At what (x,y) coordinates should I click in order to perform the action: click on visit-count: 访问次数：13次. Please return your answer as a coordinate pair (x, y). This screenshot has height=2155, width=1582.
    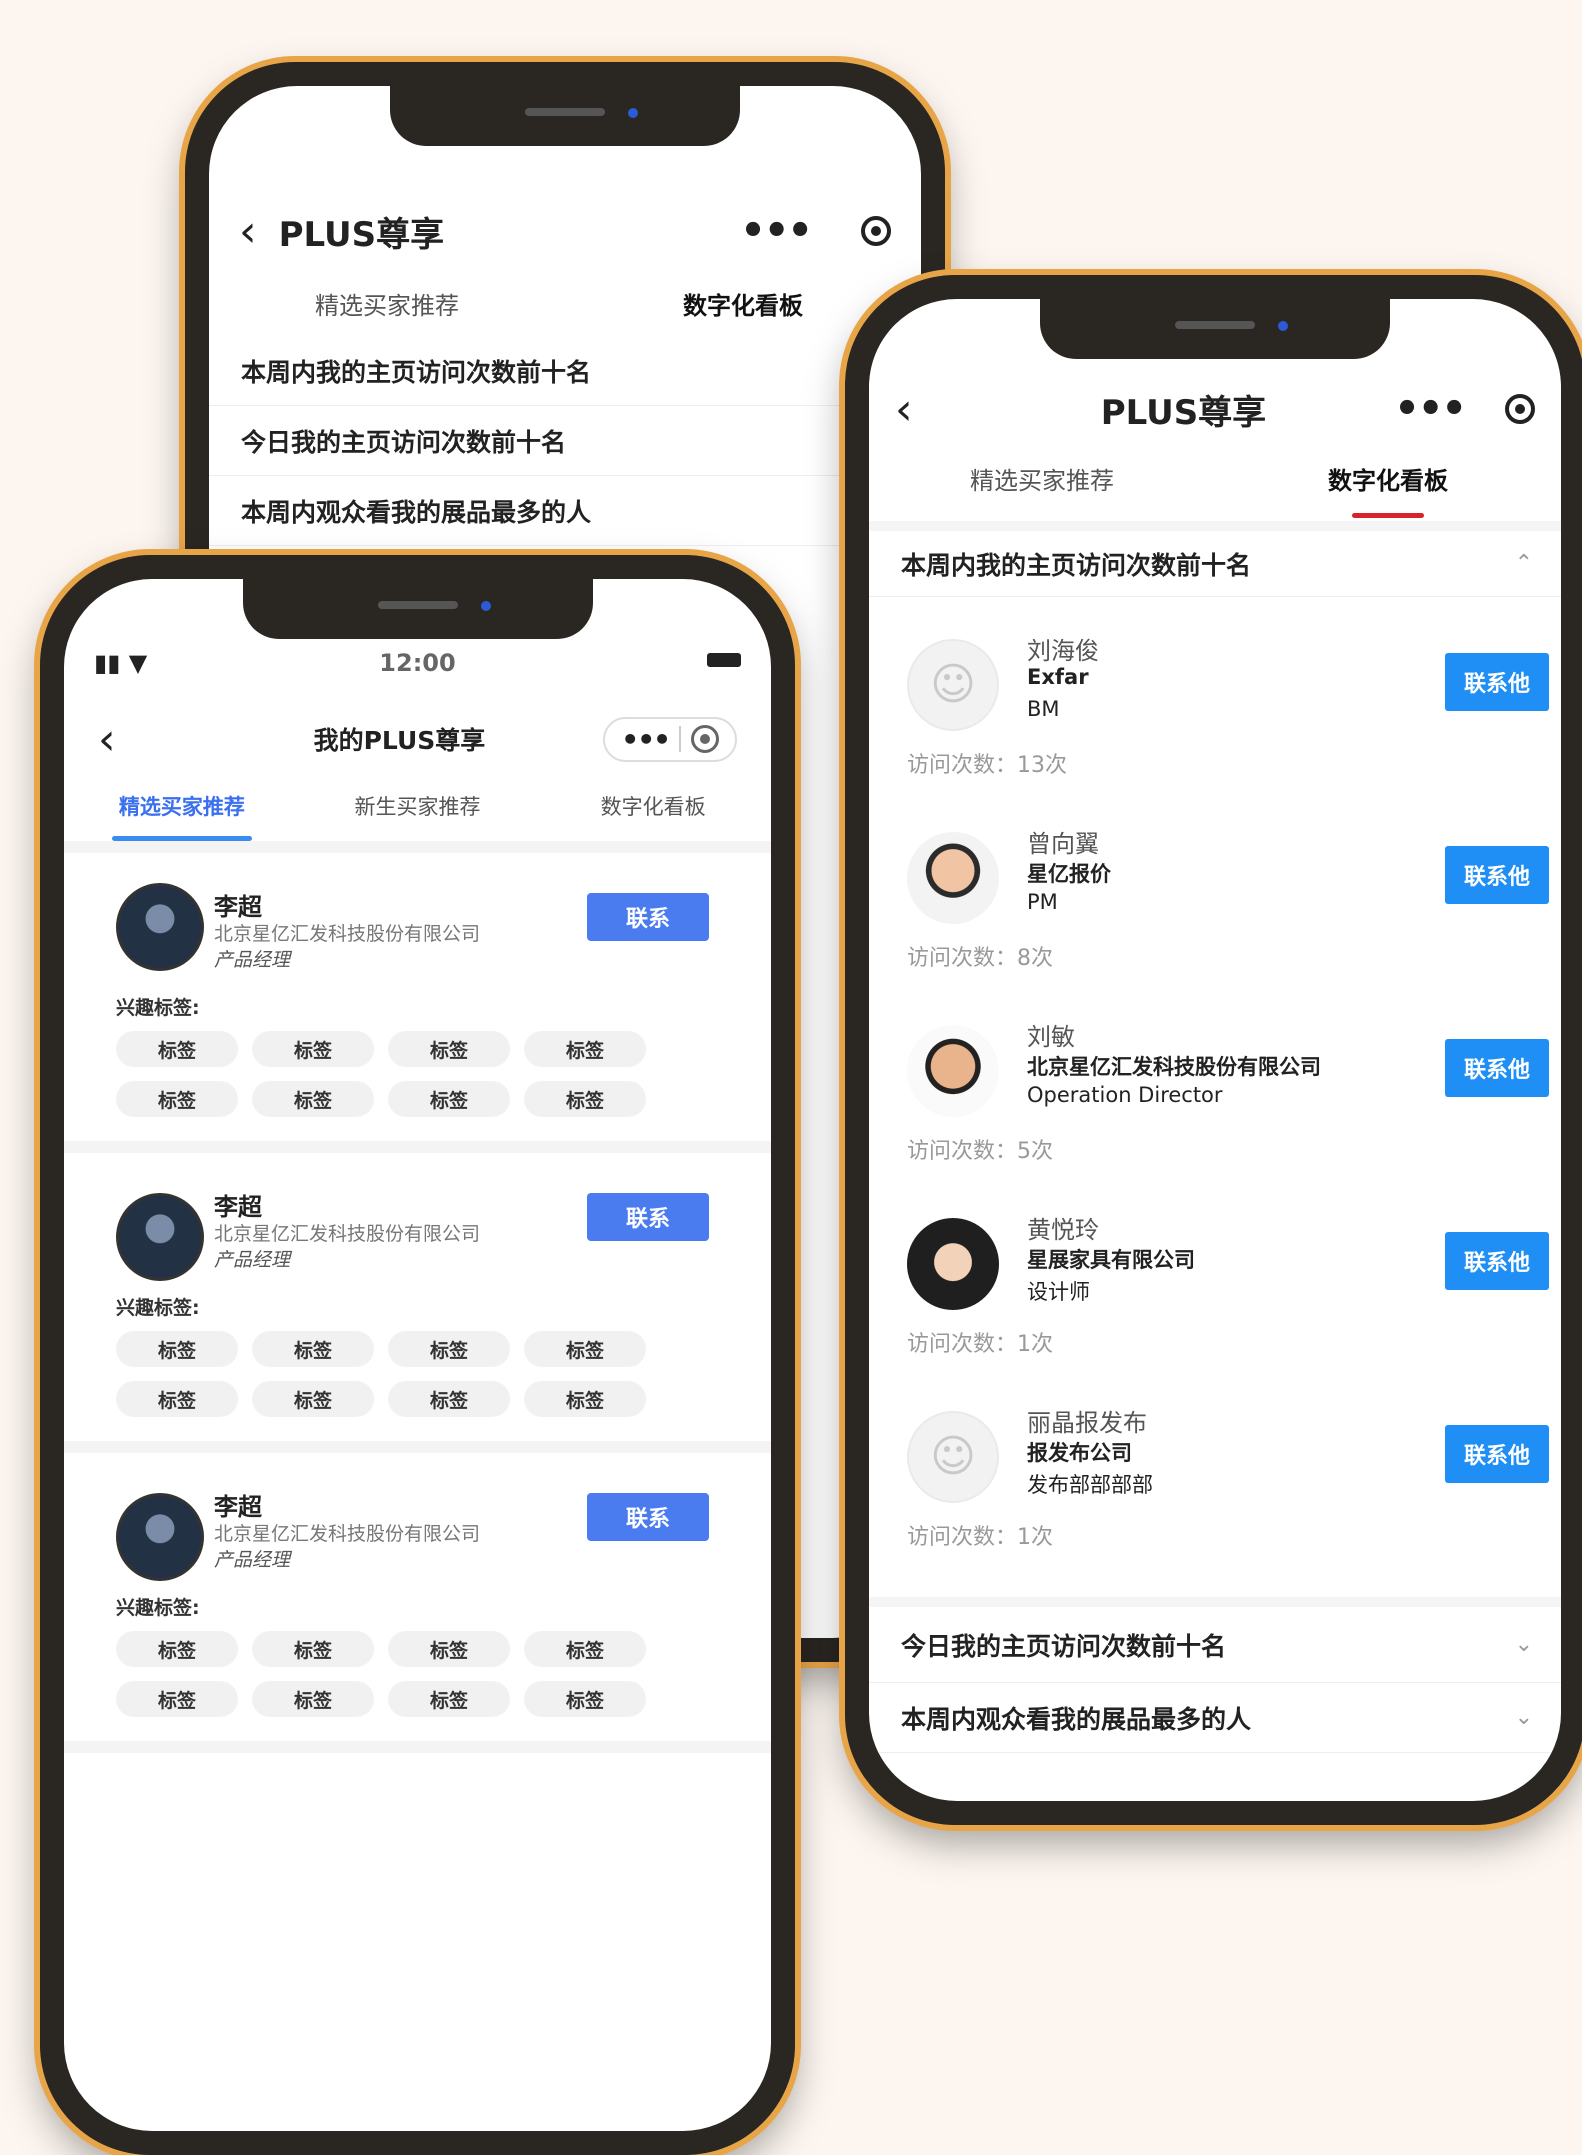
    Looking at the image, I should click on (987, 765).